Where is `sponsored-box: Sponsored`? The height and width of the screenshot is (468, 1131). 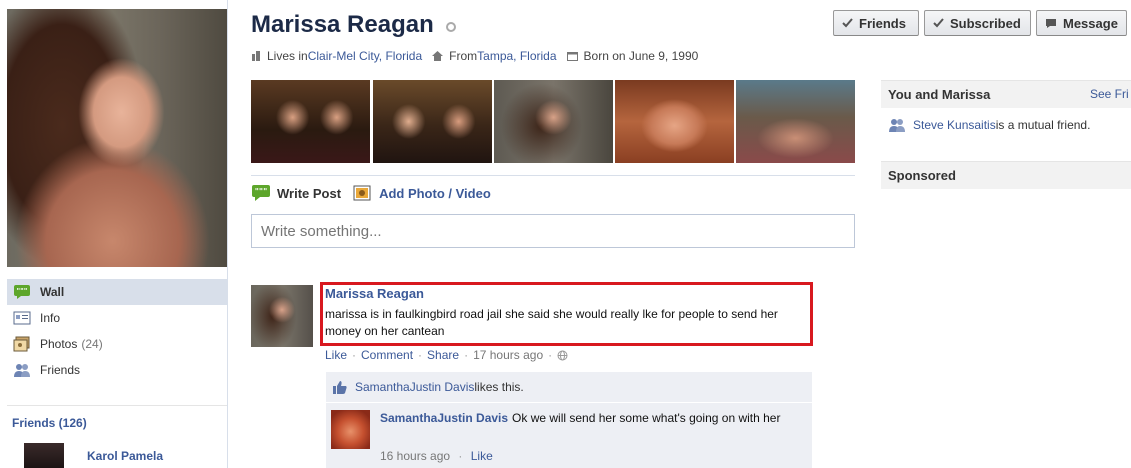 sponsored-box: Sponsored is located at coordinates (1006, 175).